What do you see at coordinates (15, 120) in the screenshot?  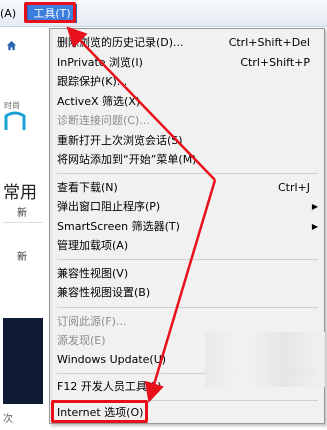 I see `site-logo-icon` at bounding box center [15, 120].